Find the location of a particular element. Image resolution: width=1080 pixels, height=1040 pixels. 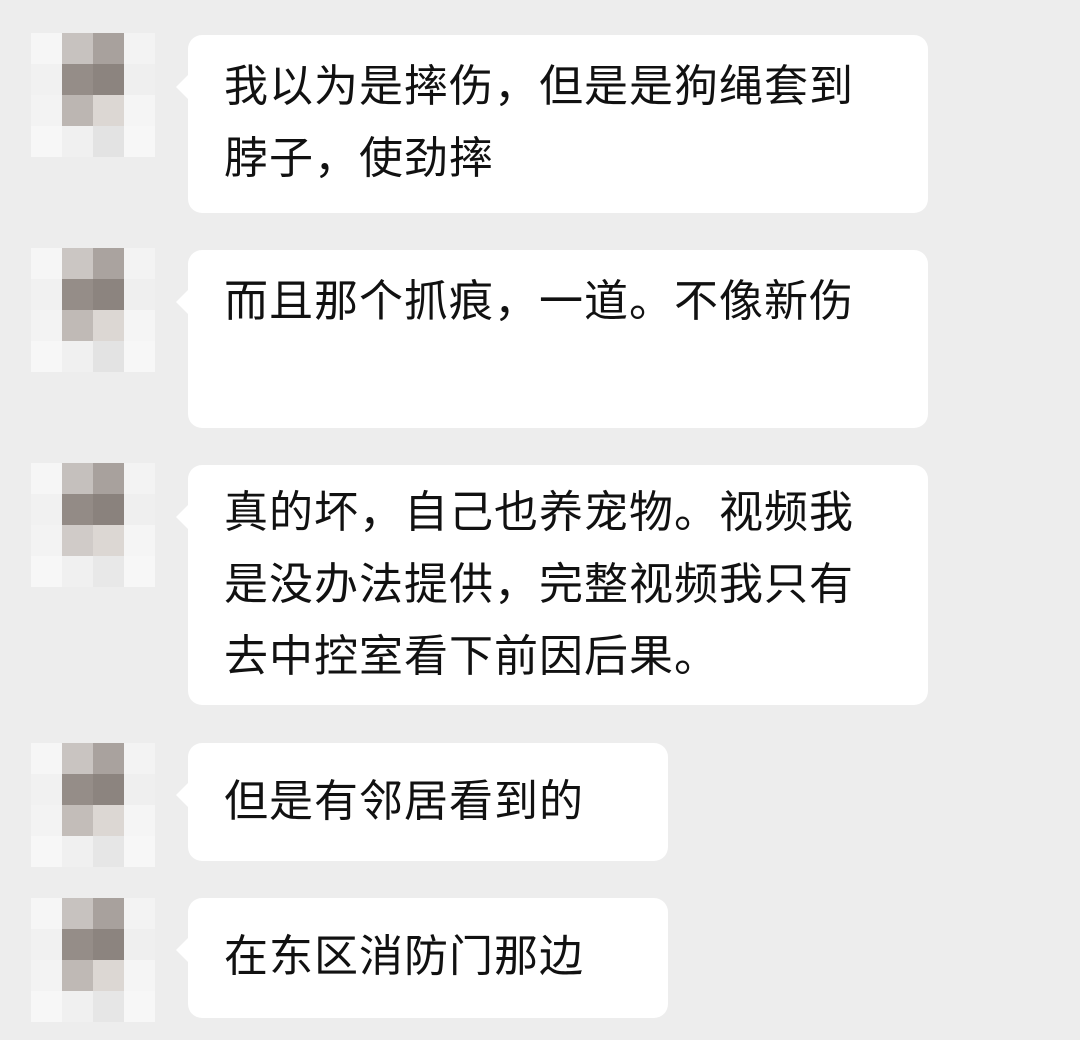

message-row: 但是有邻居看到的 is located at coordinates (540, 805).